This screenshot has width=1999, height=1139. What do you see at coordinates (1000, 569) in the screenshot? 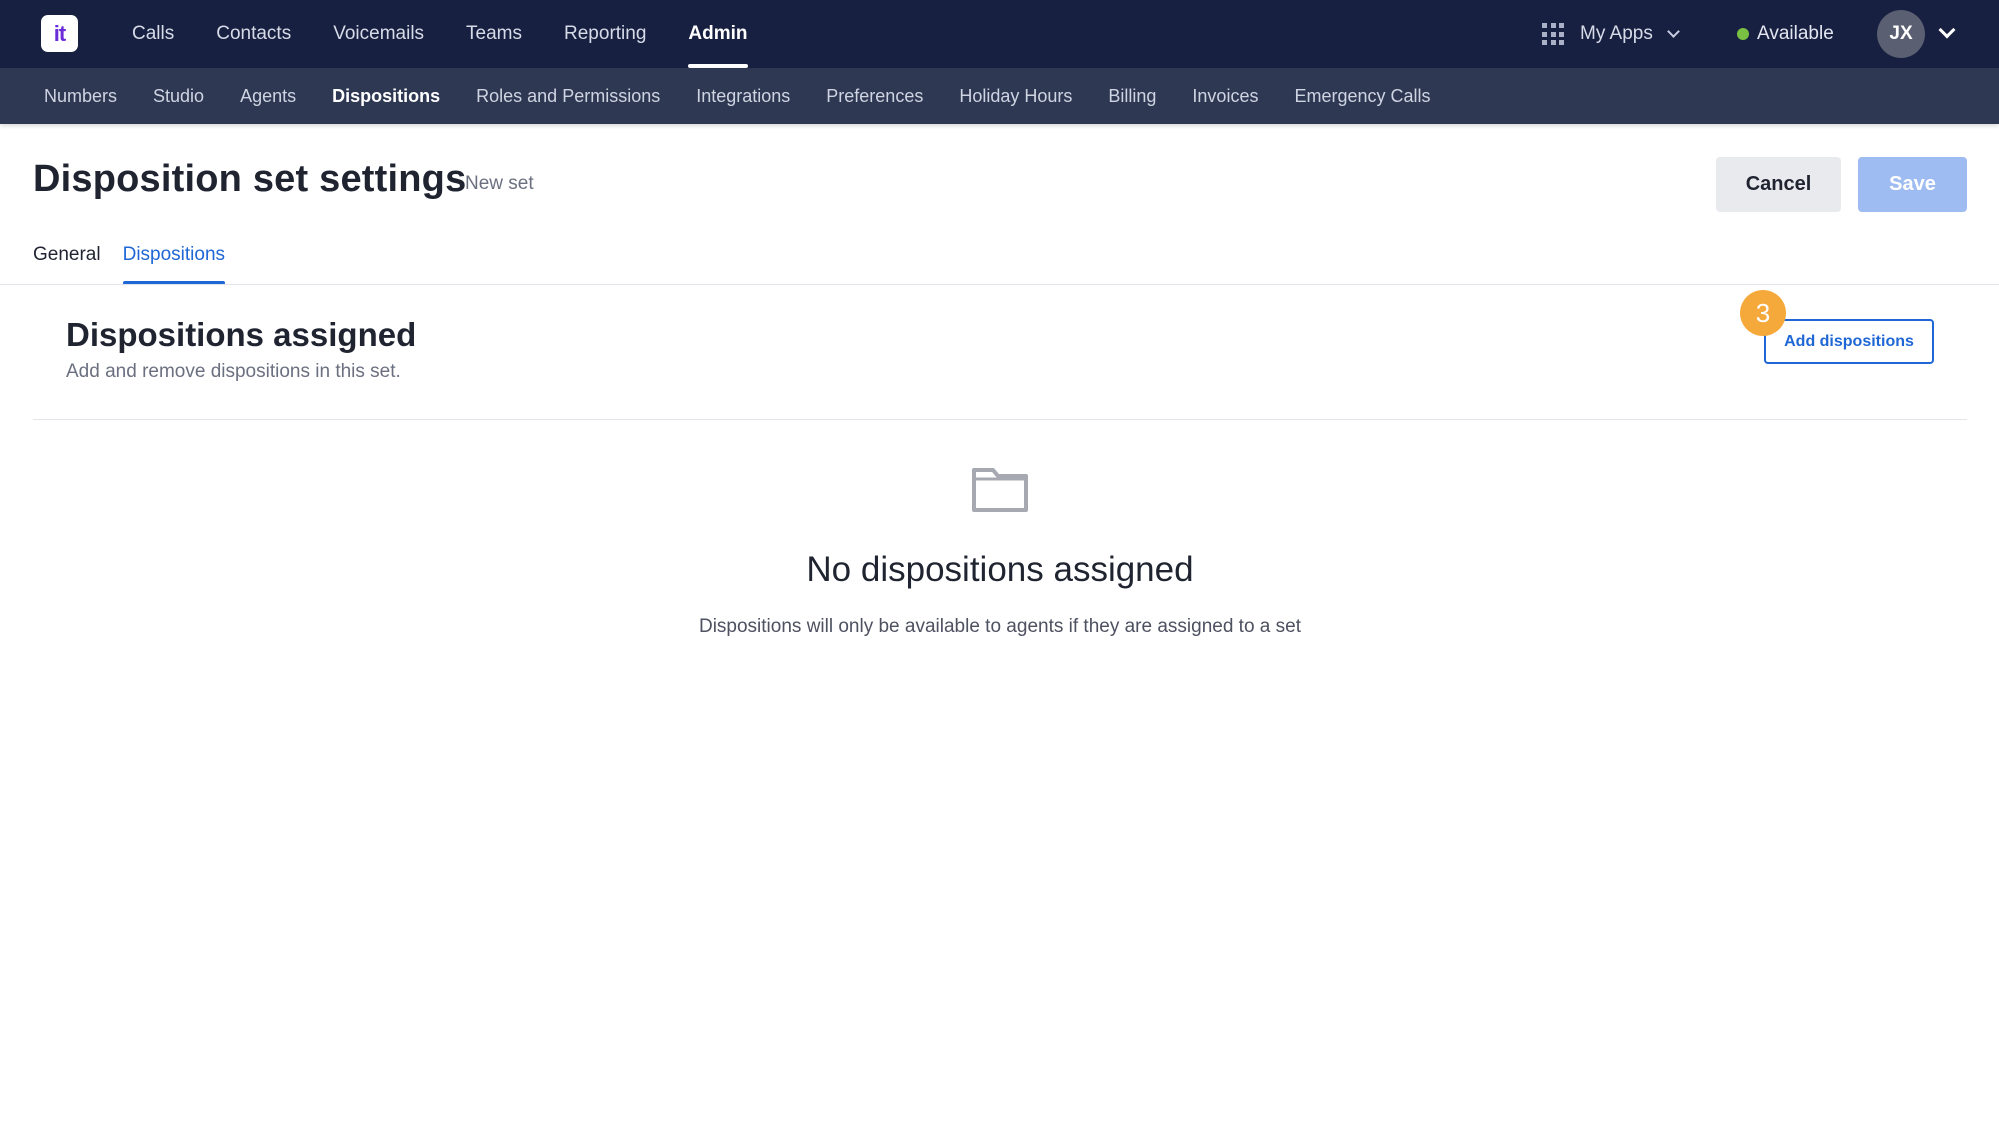
I see `empty-state-title: No dispositions assigned` at bounding box center [1000, 569].